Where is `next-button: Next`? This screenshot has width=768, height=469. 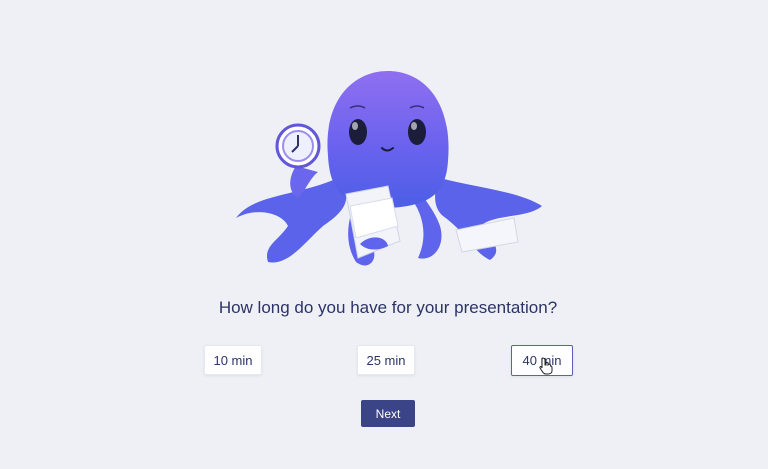 next-button: Next is located at coordinates (388, 413).